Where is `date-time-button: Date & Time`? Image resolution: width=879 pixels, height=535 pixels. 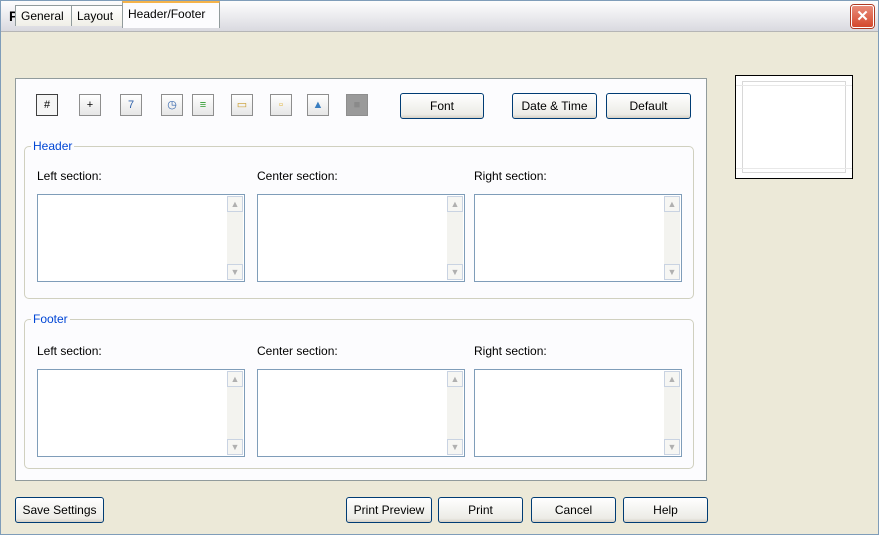
date-time-button: Date & Time is located at coordinates (554, 106).